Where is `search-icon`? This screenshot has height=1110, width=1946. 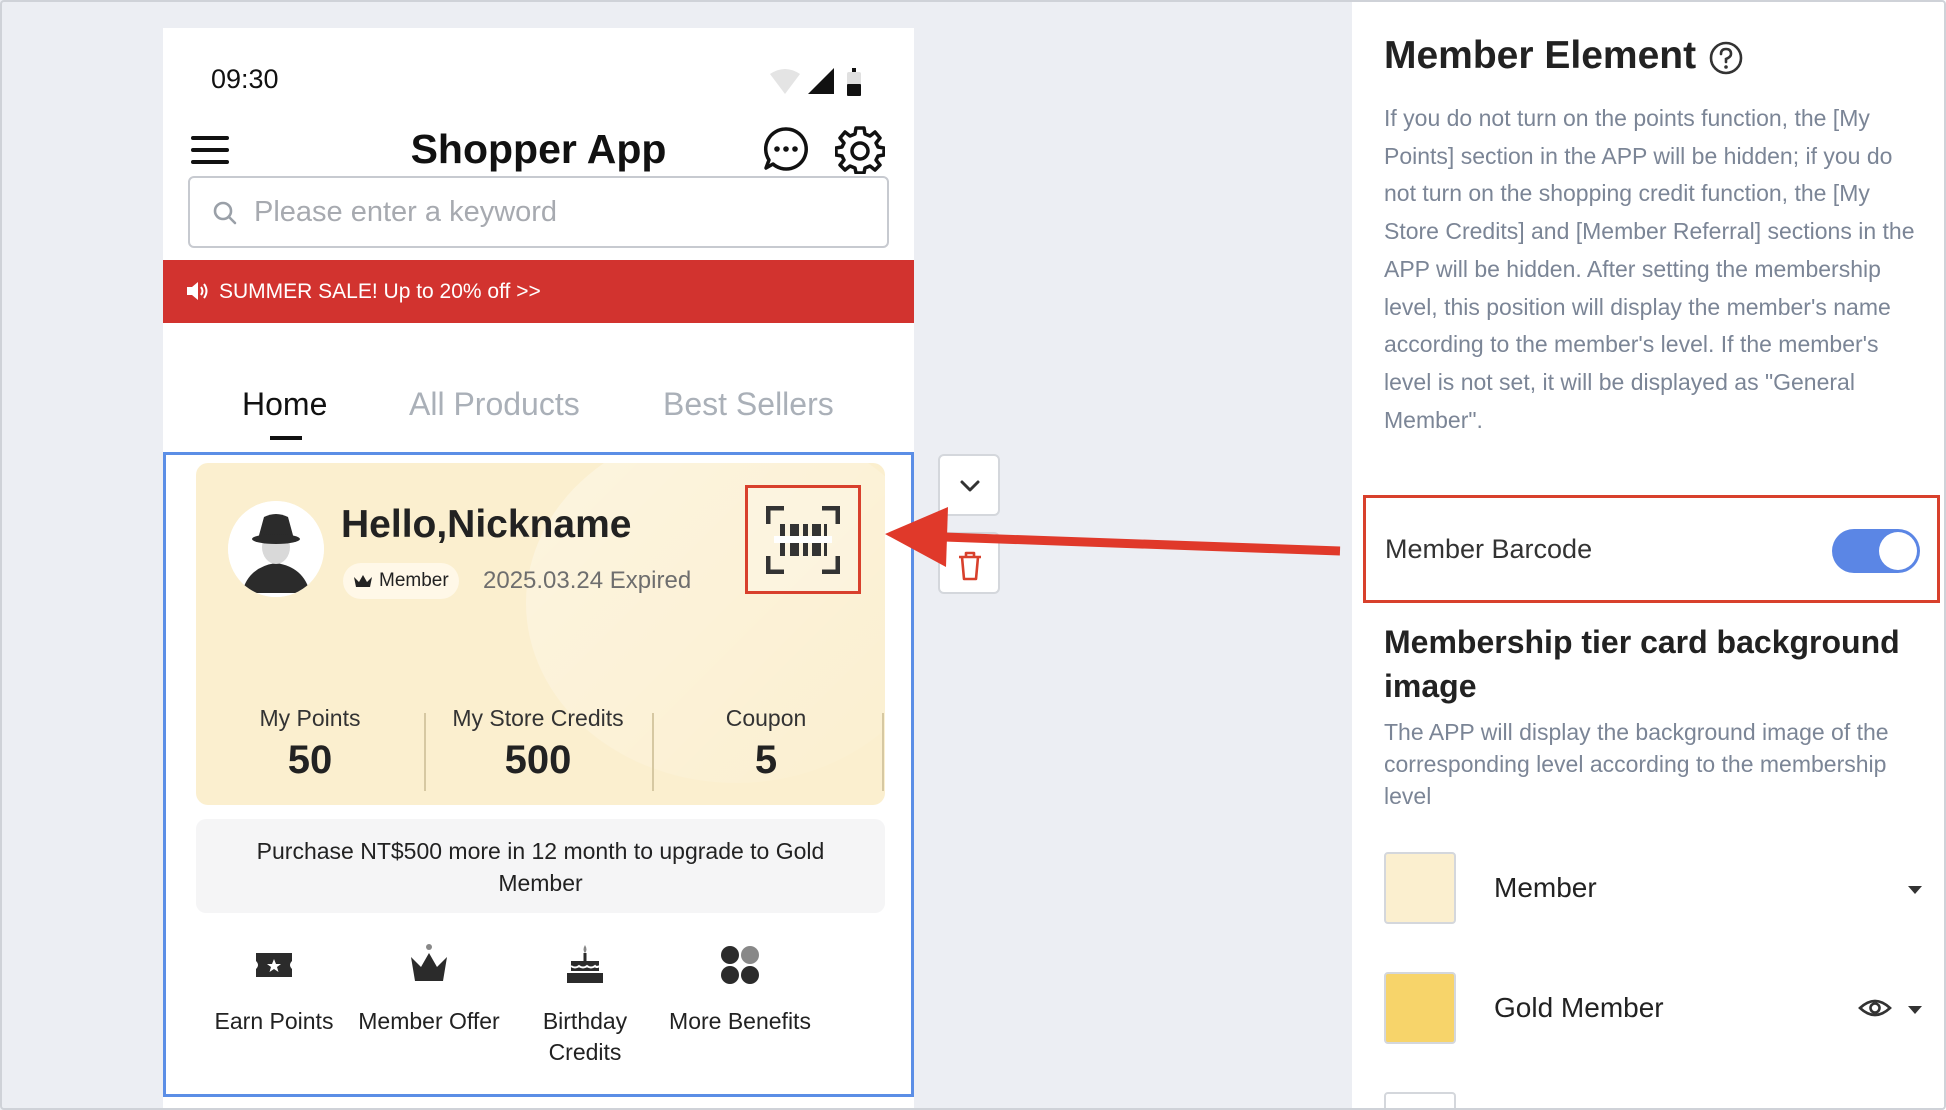
search-icon is located at coordinates (225, 213).